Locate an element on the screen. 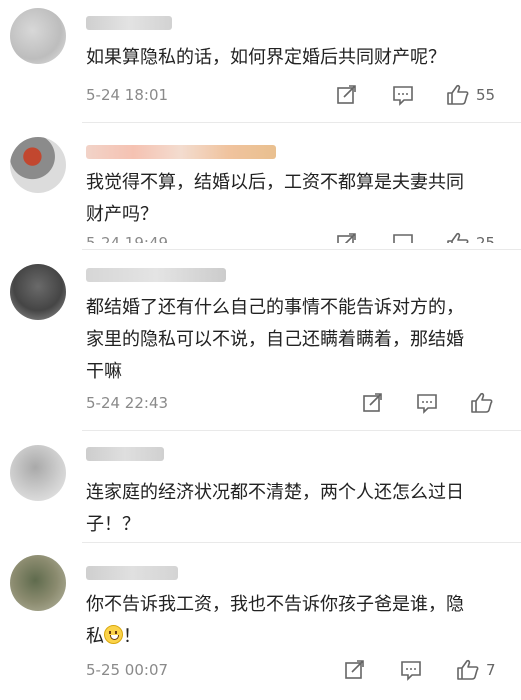  comment-text: 我觉得不算，结婚以后，工资不都算是夫妻共同 财产吗？ is located at coordinates (275, 198).